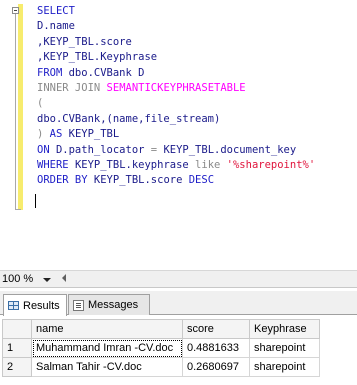  Describe the element at coordinates (20, 107) in the screenshot. I see `change-tracking-bar` at that location.